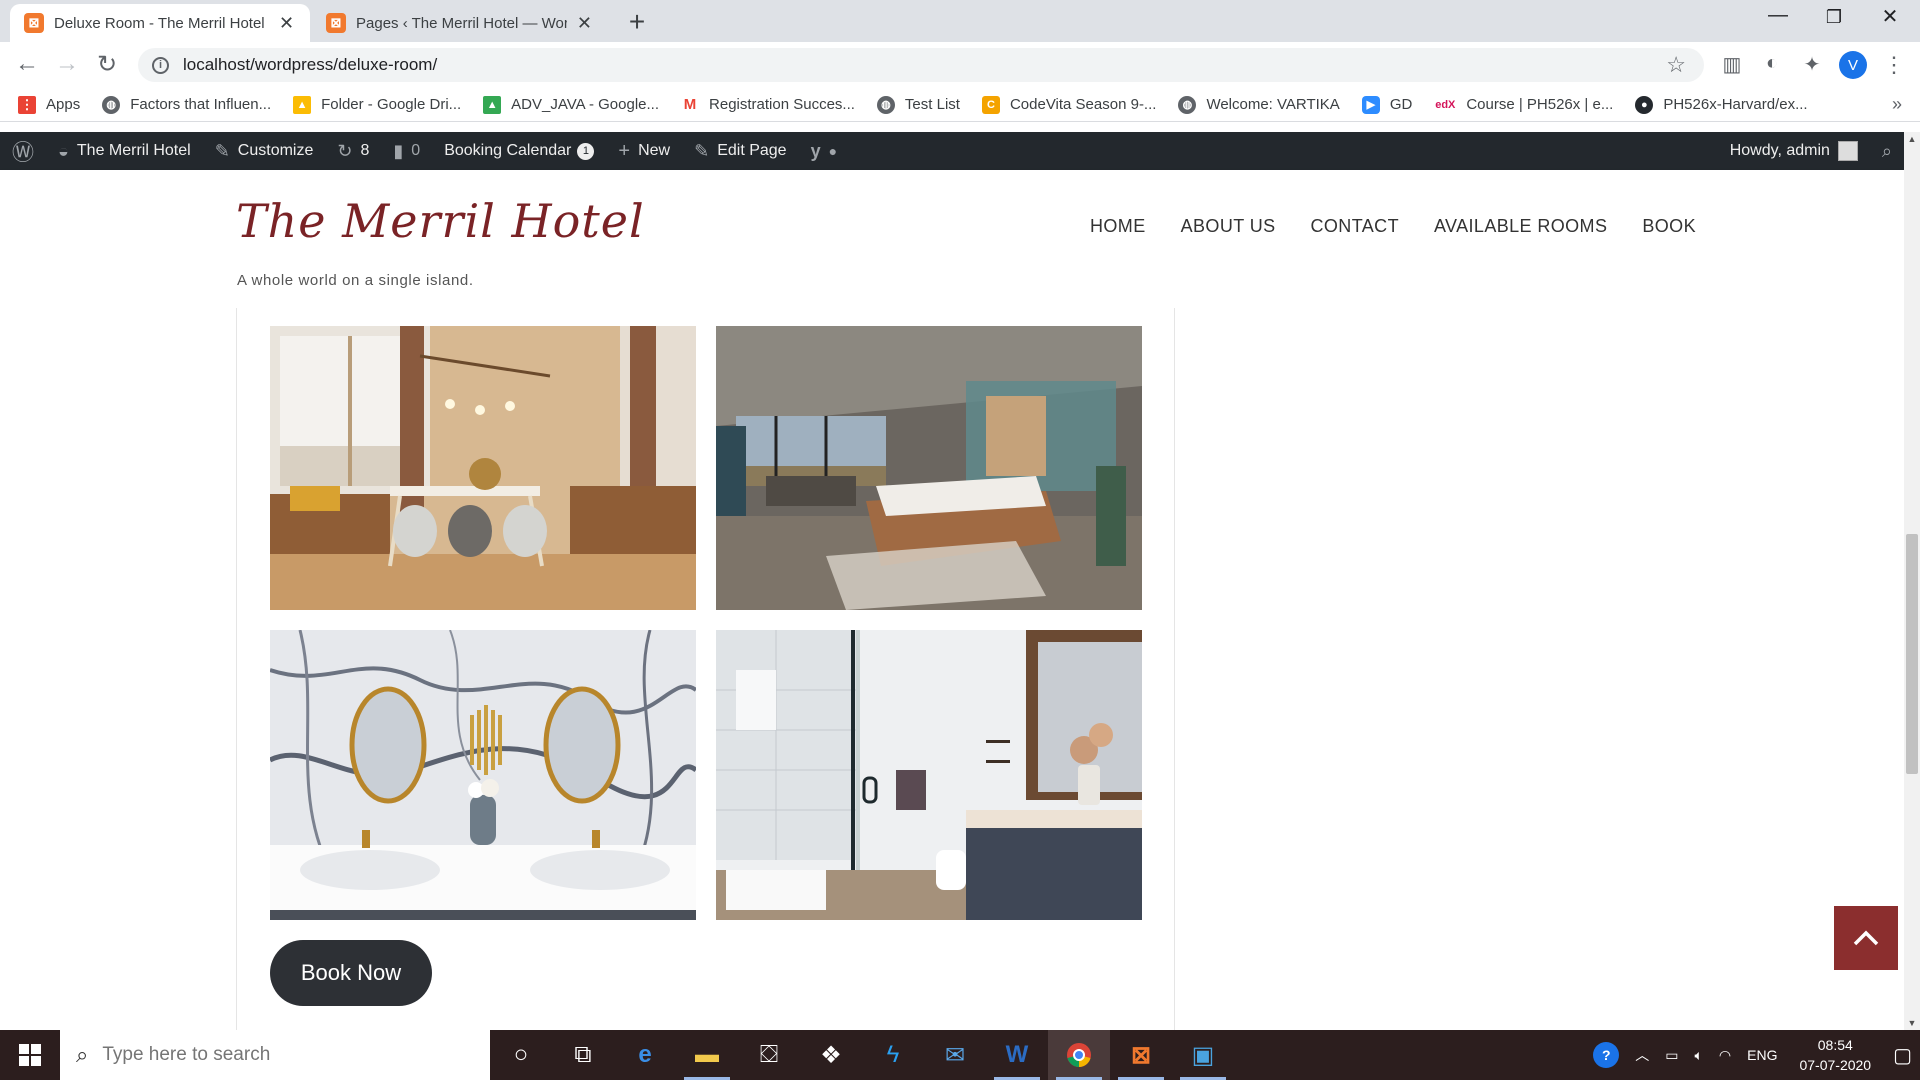  I want to click on taskbar-clock: 08:54 07-07-2020, so click(1835, 1055).